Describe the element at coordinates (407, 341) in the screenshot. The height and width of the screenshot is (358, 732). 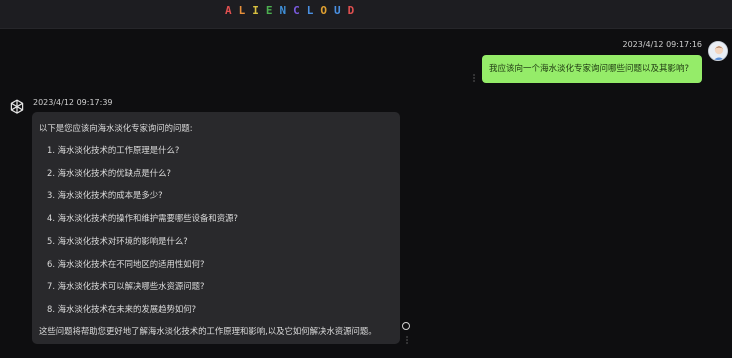
I see `bot-message-more-icon: · · ·` at that location.